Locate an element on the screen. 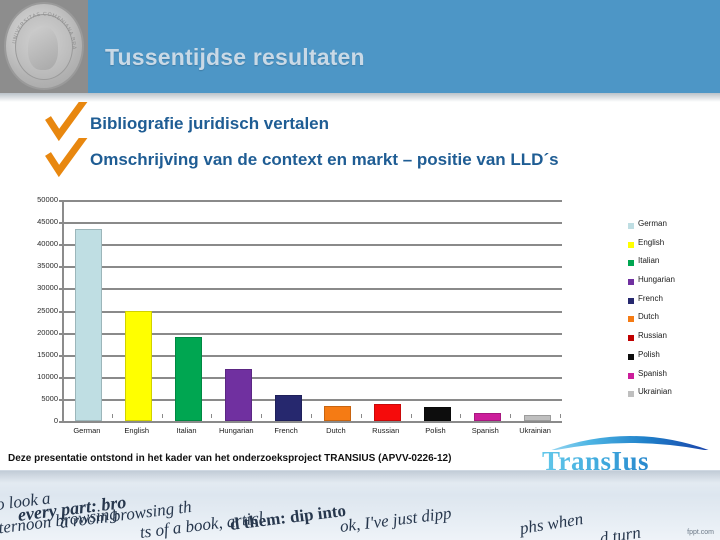  bar-hungarian is located at coordinates (238, 394).